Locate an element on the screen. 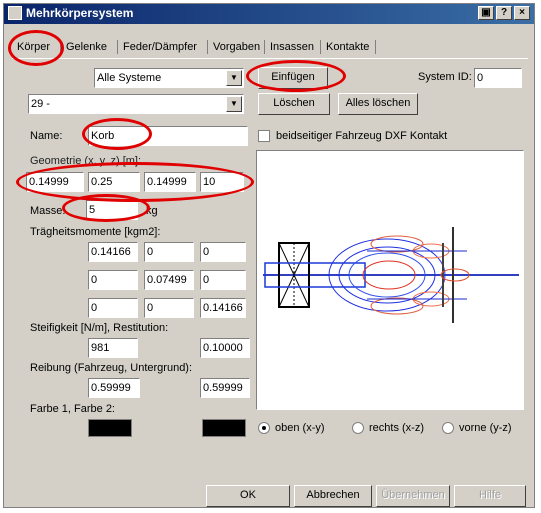 This screenshot has width=541, height=513. delete-all-button: Alles löschen is located at coordinates (378, 104).